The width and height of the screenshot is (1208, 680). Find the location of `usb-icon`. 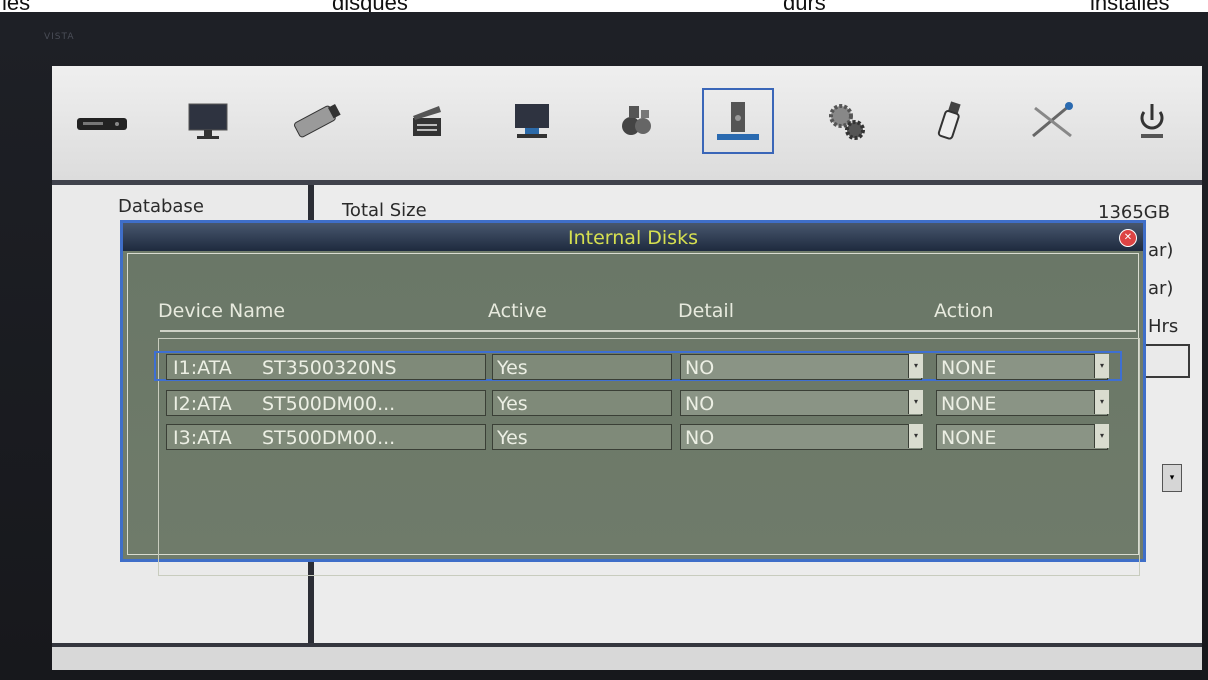

usb-icon is located at coordinates (950, 121).